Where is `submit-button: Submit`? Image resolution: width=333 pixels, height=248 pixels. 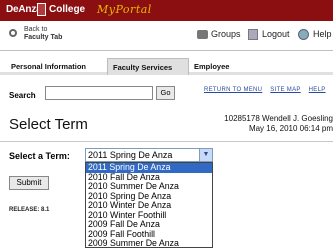
submit-button: Submit is located at coordinates (29, 183).